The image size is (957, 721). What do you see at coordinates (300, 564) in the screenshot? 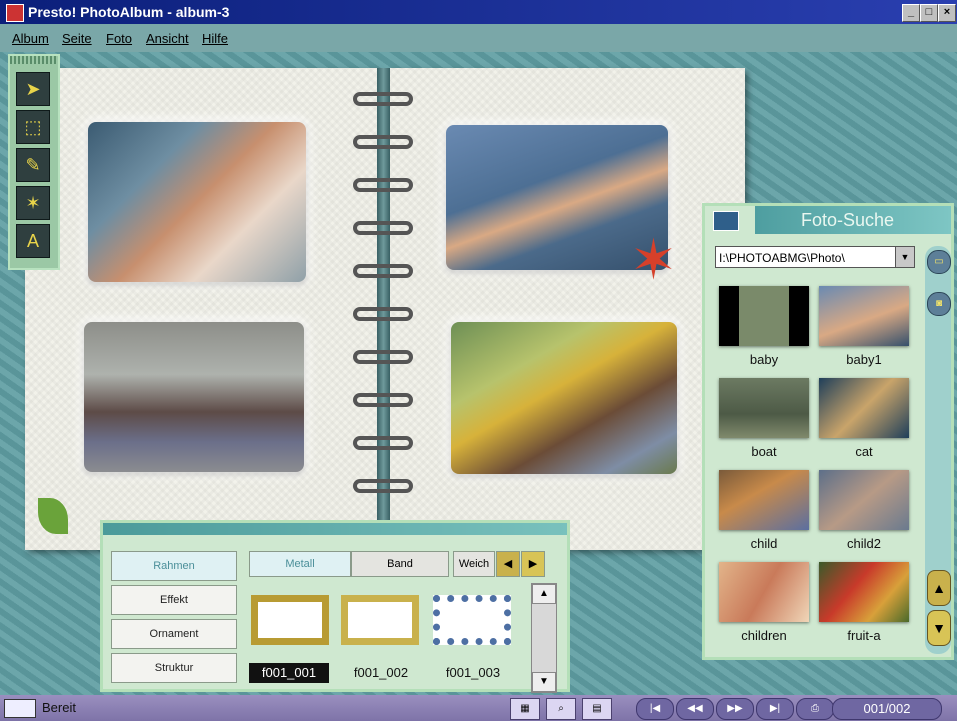
I see `tab-metall: Metall` at bounding box center [300, 564].